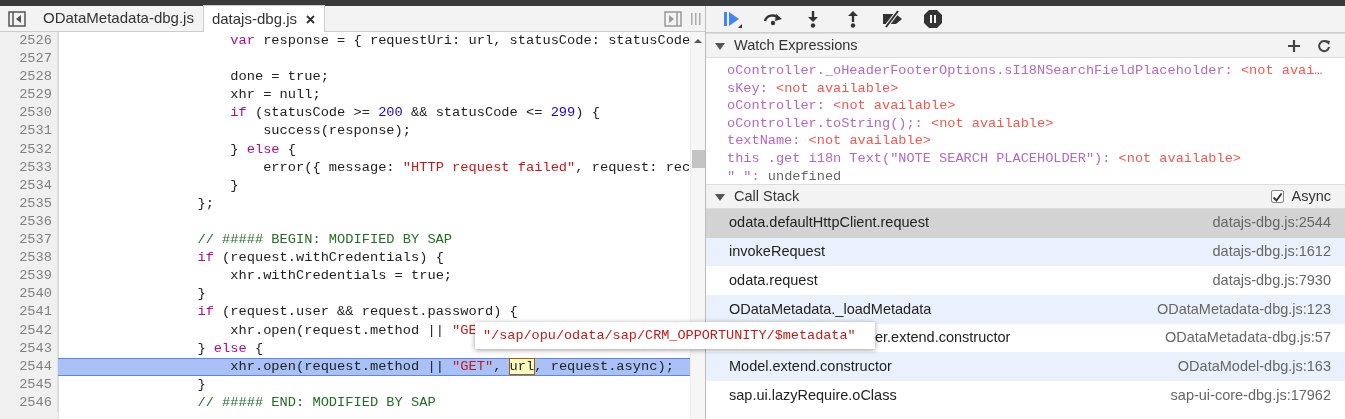 The height and width of the screenshot is (419, 1345). Describe the element at coordinates (773, 19) in the screenshot. I see `step-over-icon` at that location.